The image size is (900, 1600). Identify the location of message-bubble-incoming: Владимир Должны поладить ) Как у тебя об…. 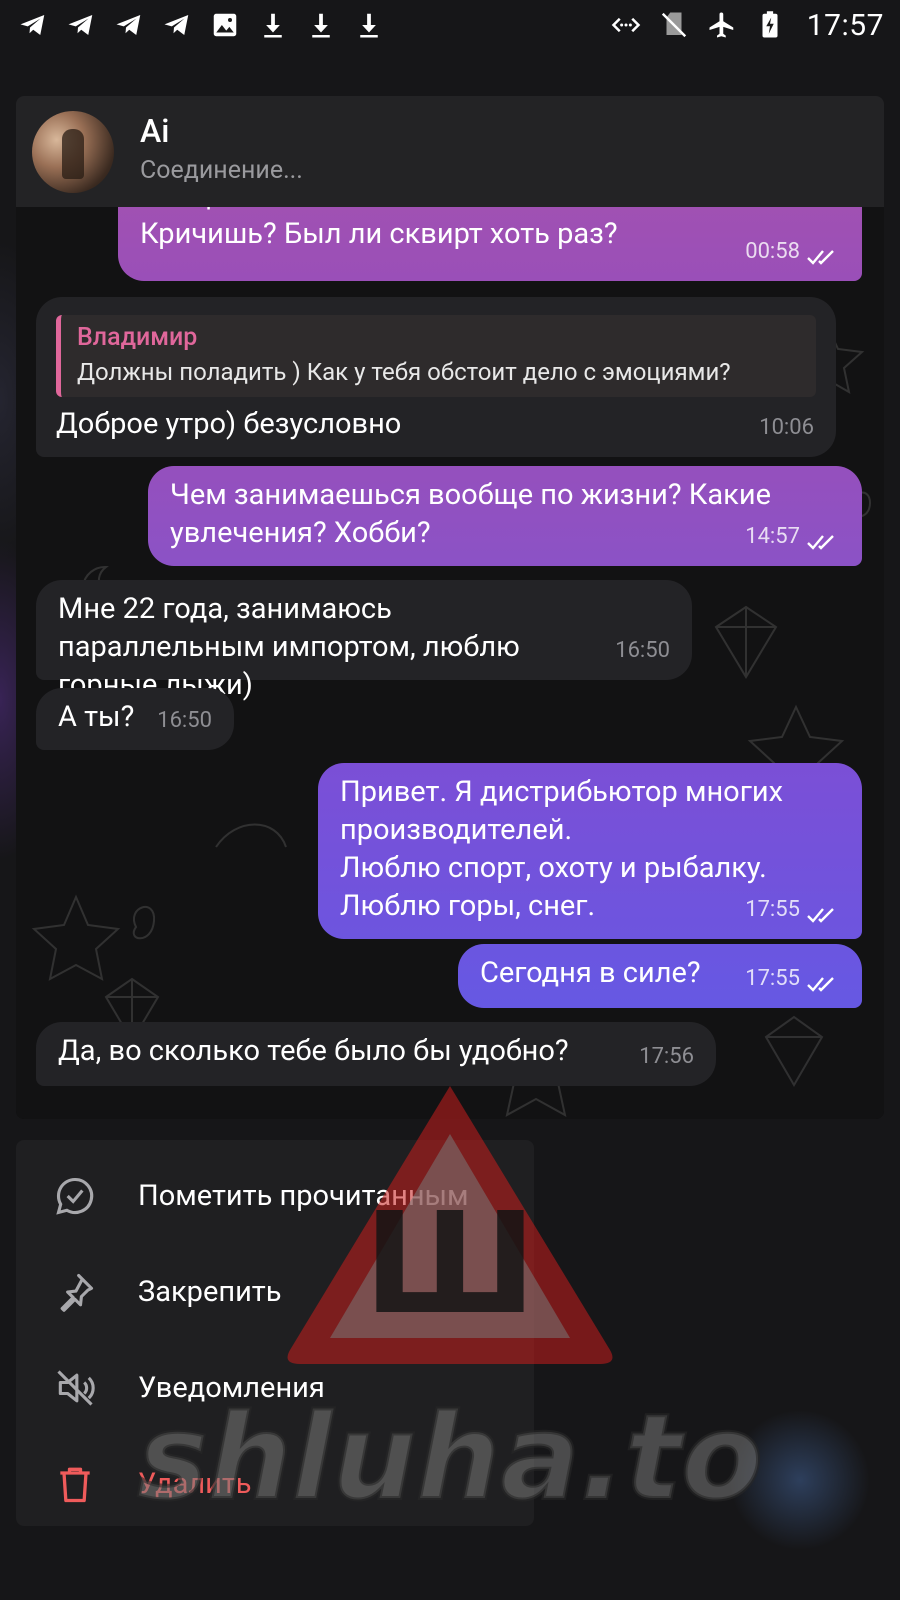
(436, 377).